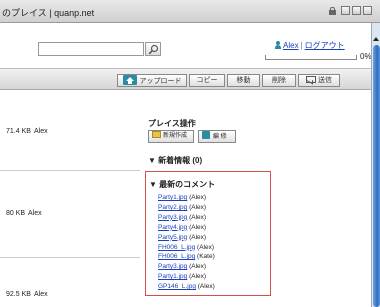  Describe the element at coordinates (172, 237) in the screenshot. I see `comment-file-link: Party5.jpg` at that location.